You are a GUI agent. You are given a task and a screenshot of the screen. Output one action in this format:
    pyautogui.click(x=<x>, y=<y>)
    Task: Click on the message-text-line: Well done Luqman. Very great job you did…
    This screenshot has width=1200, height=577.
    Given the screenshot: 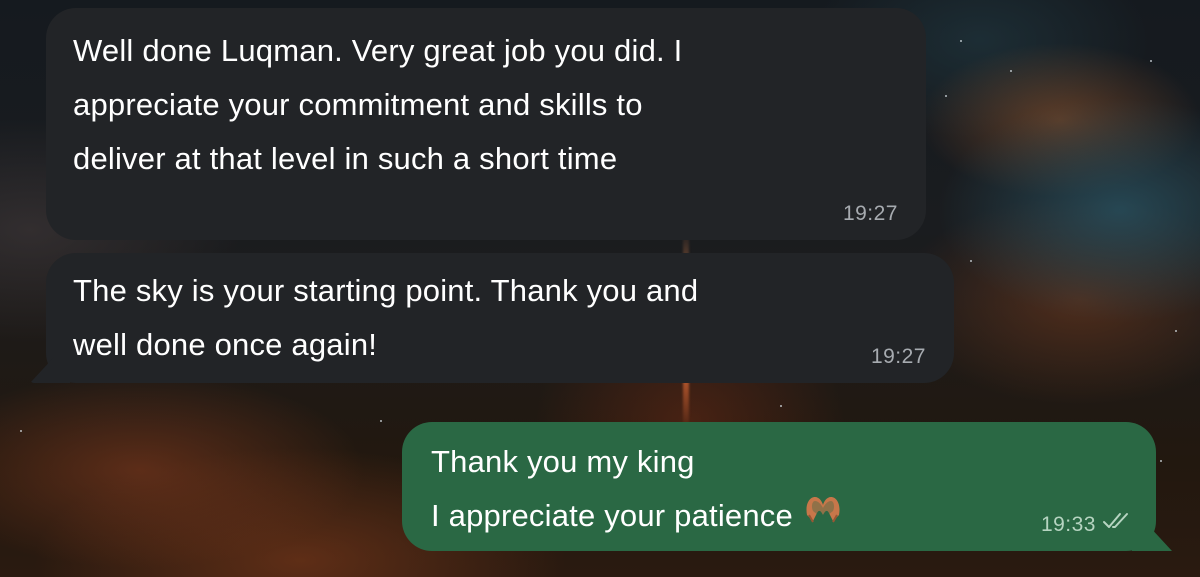 What is the action you would take?
    pyautogui.click(x=378, y=50)
    